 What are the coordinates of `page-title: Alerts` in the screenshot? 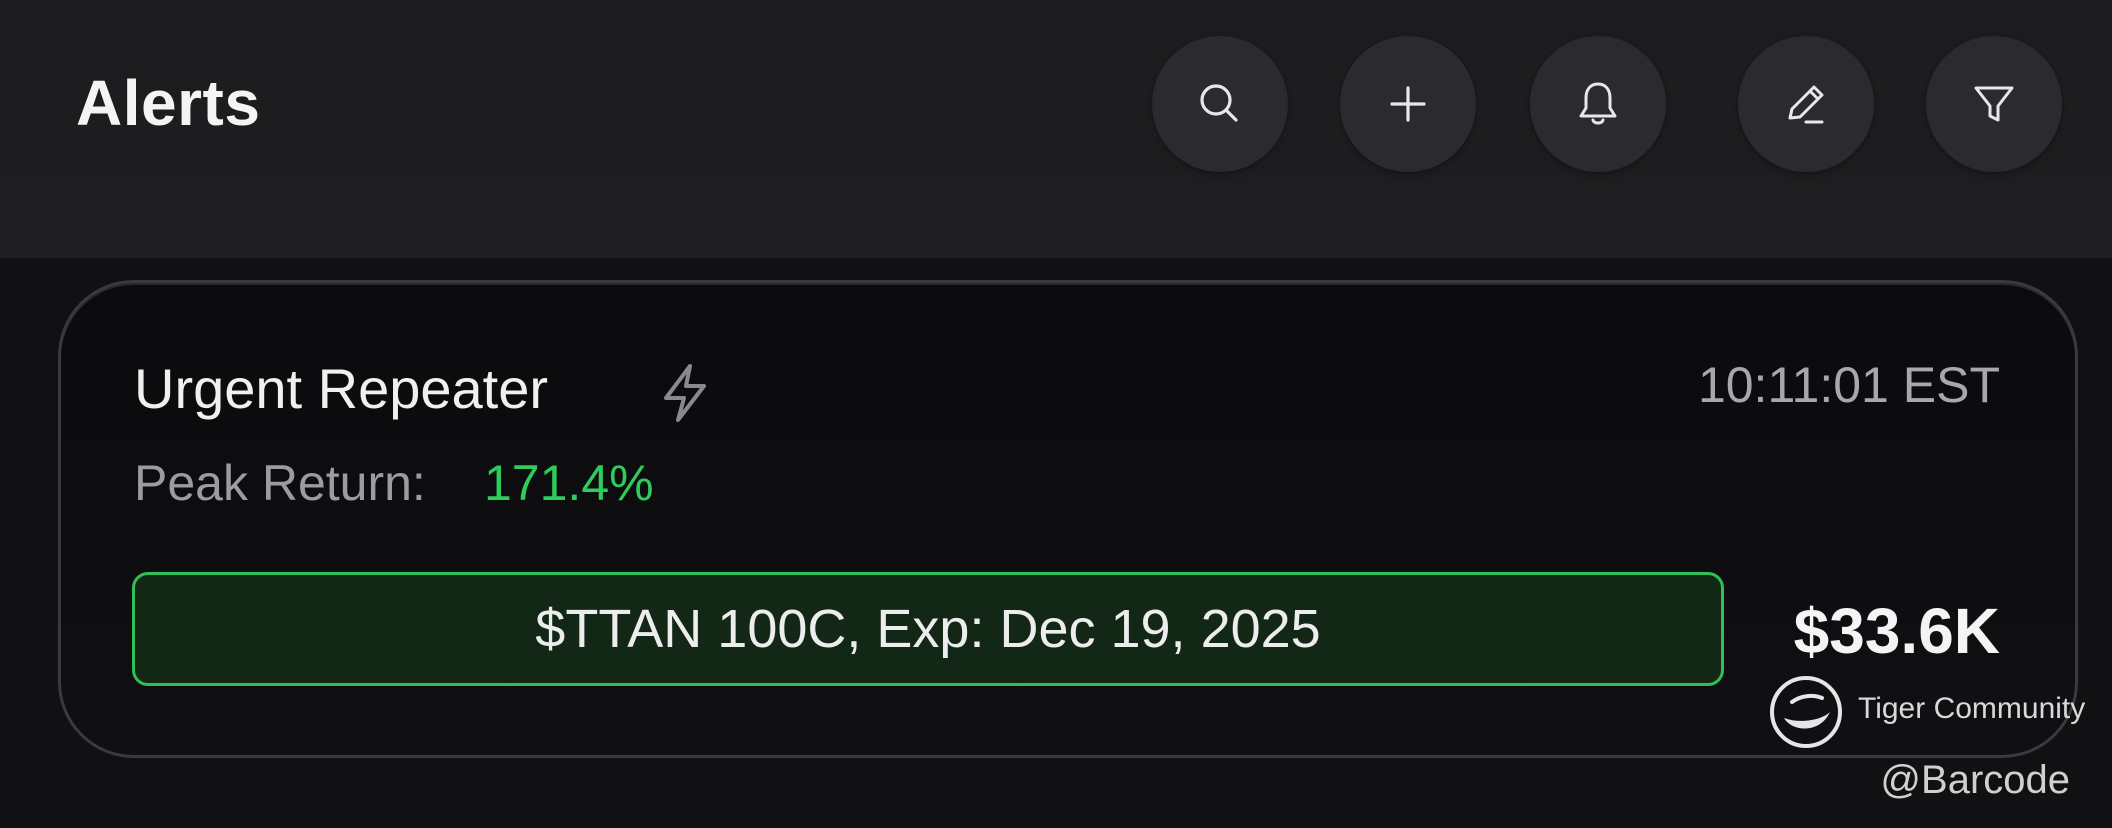 It's located at (168, 103).